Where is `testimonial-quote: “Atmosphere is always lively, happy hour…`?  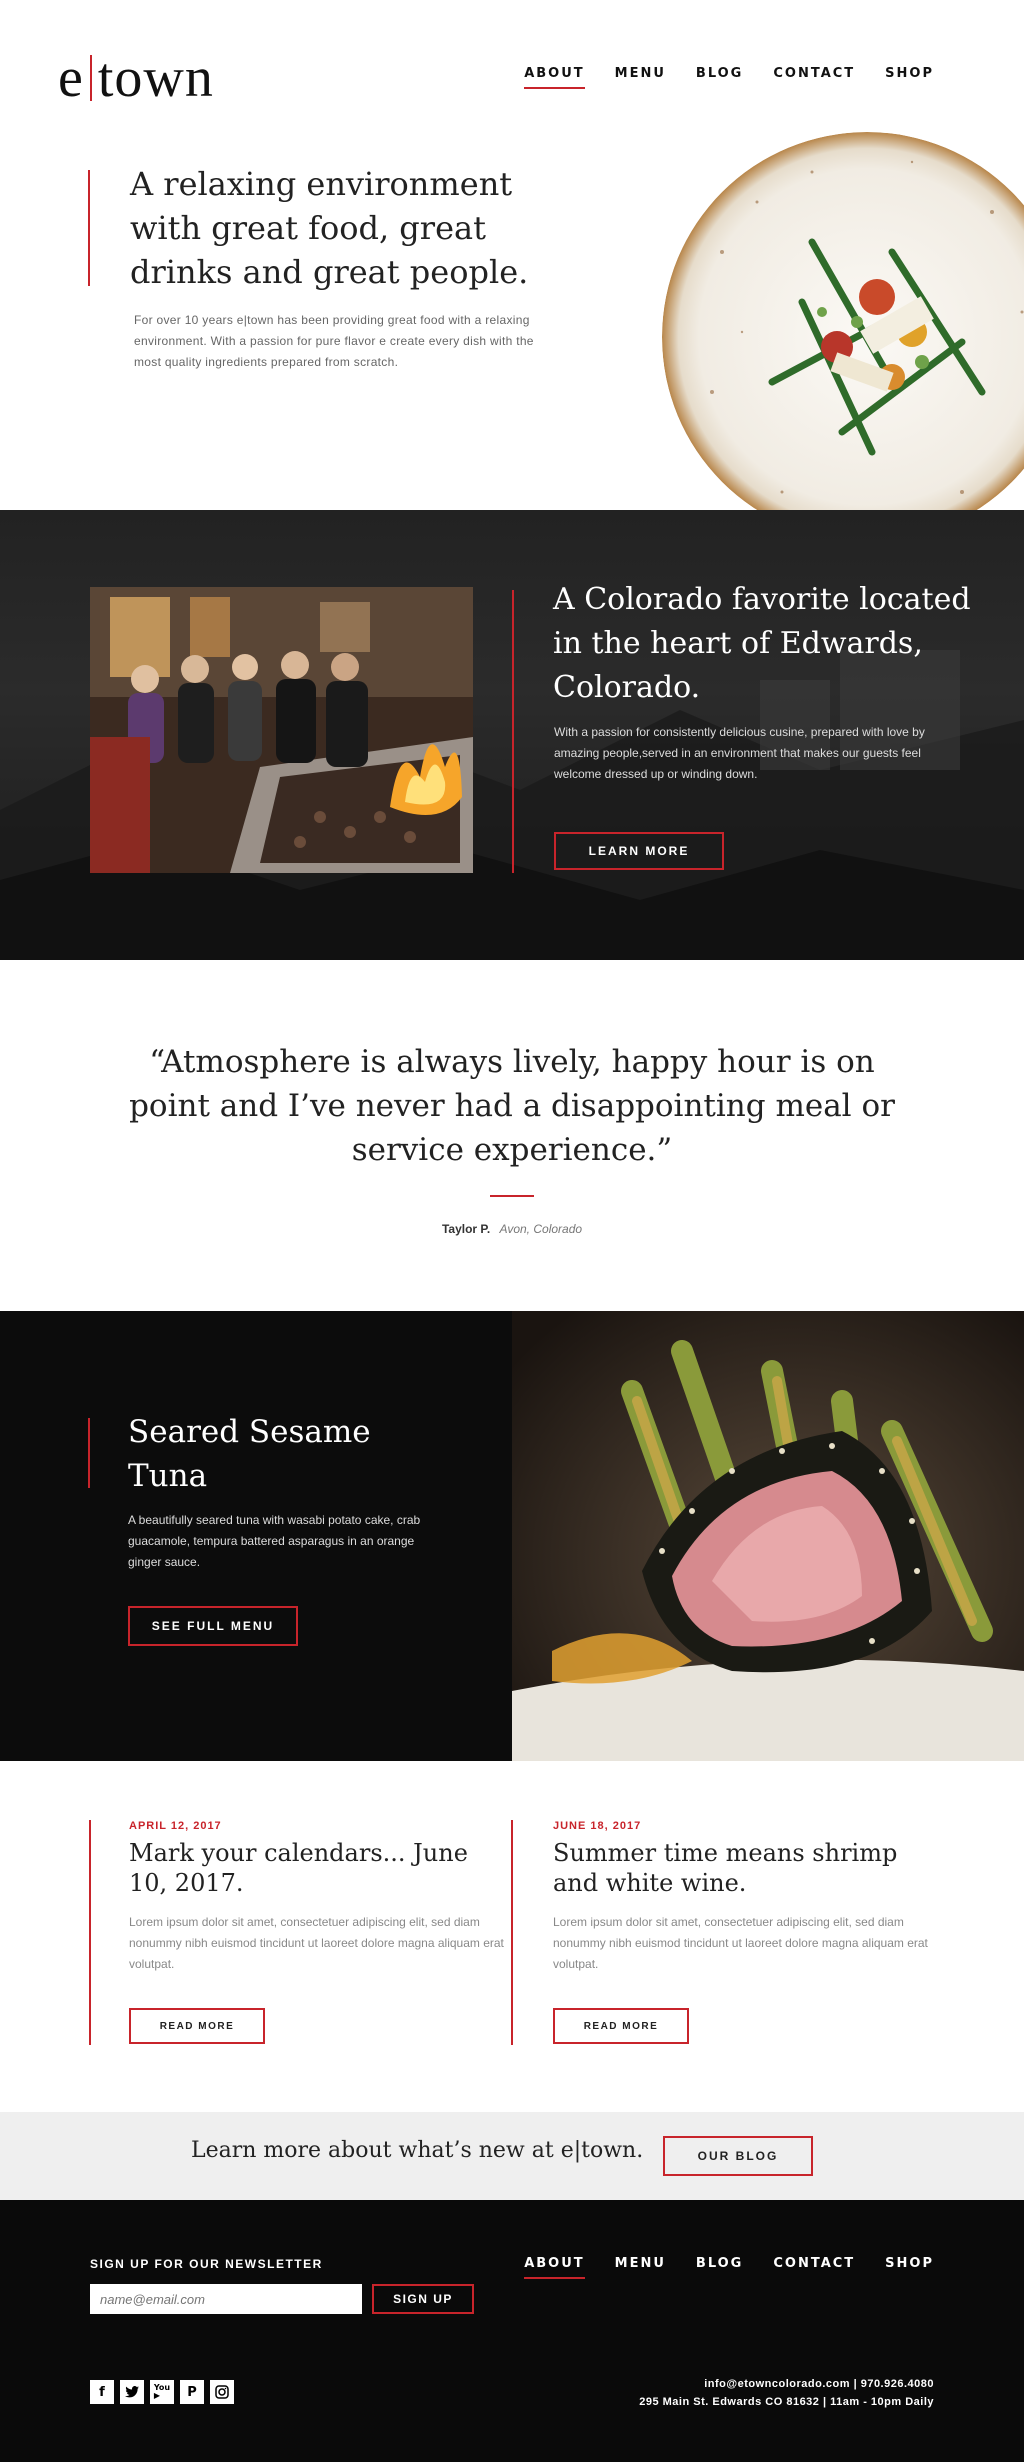 testimonial-quote: “Atmosphere is always lively, happy hour… is located at coordinates (512, 1106).